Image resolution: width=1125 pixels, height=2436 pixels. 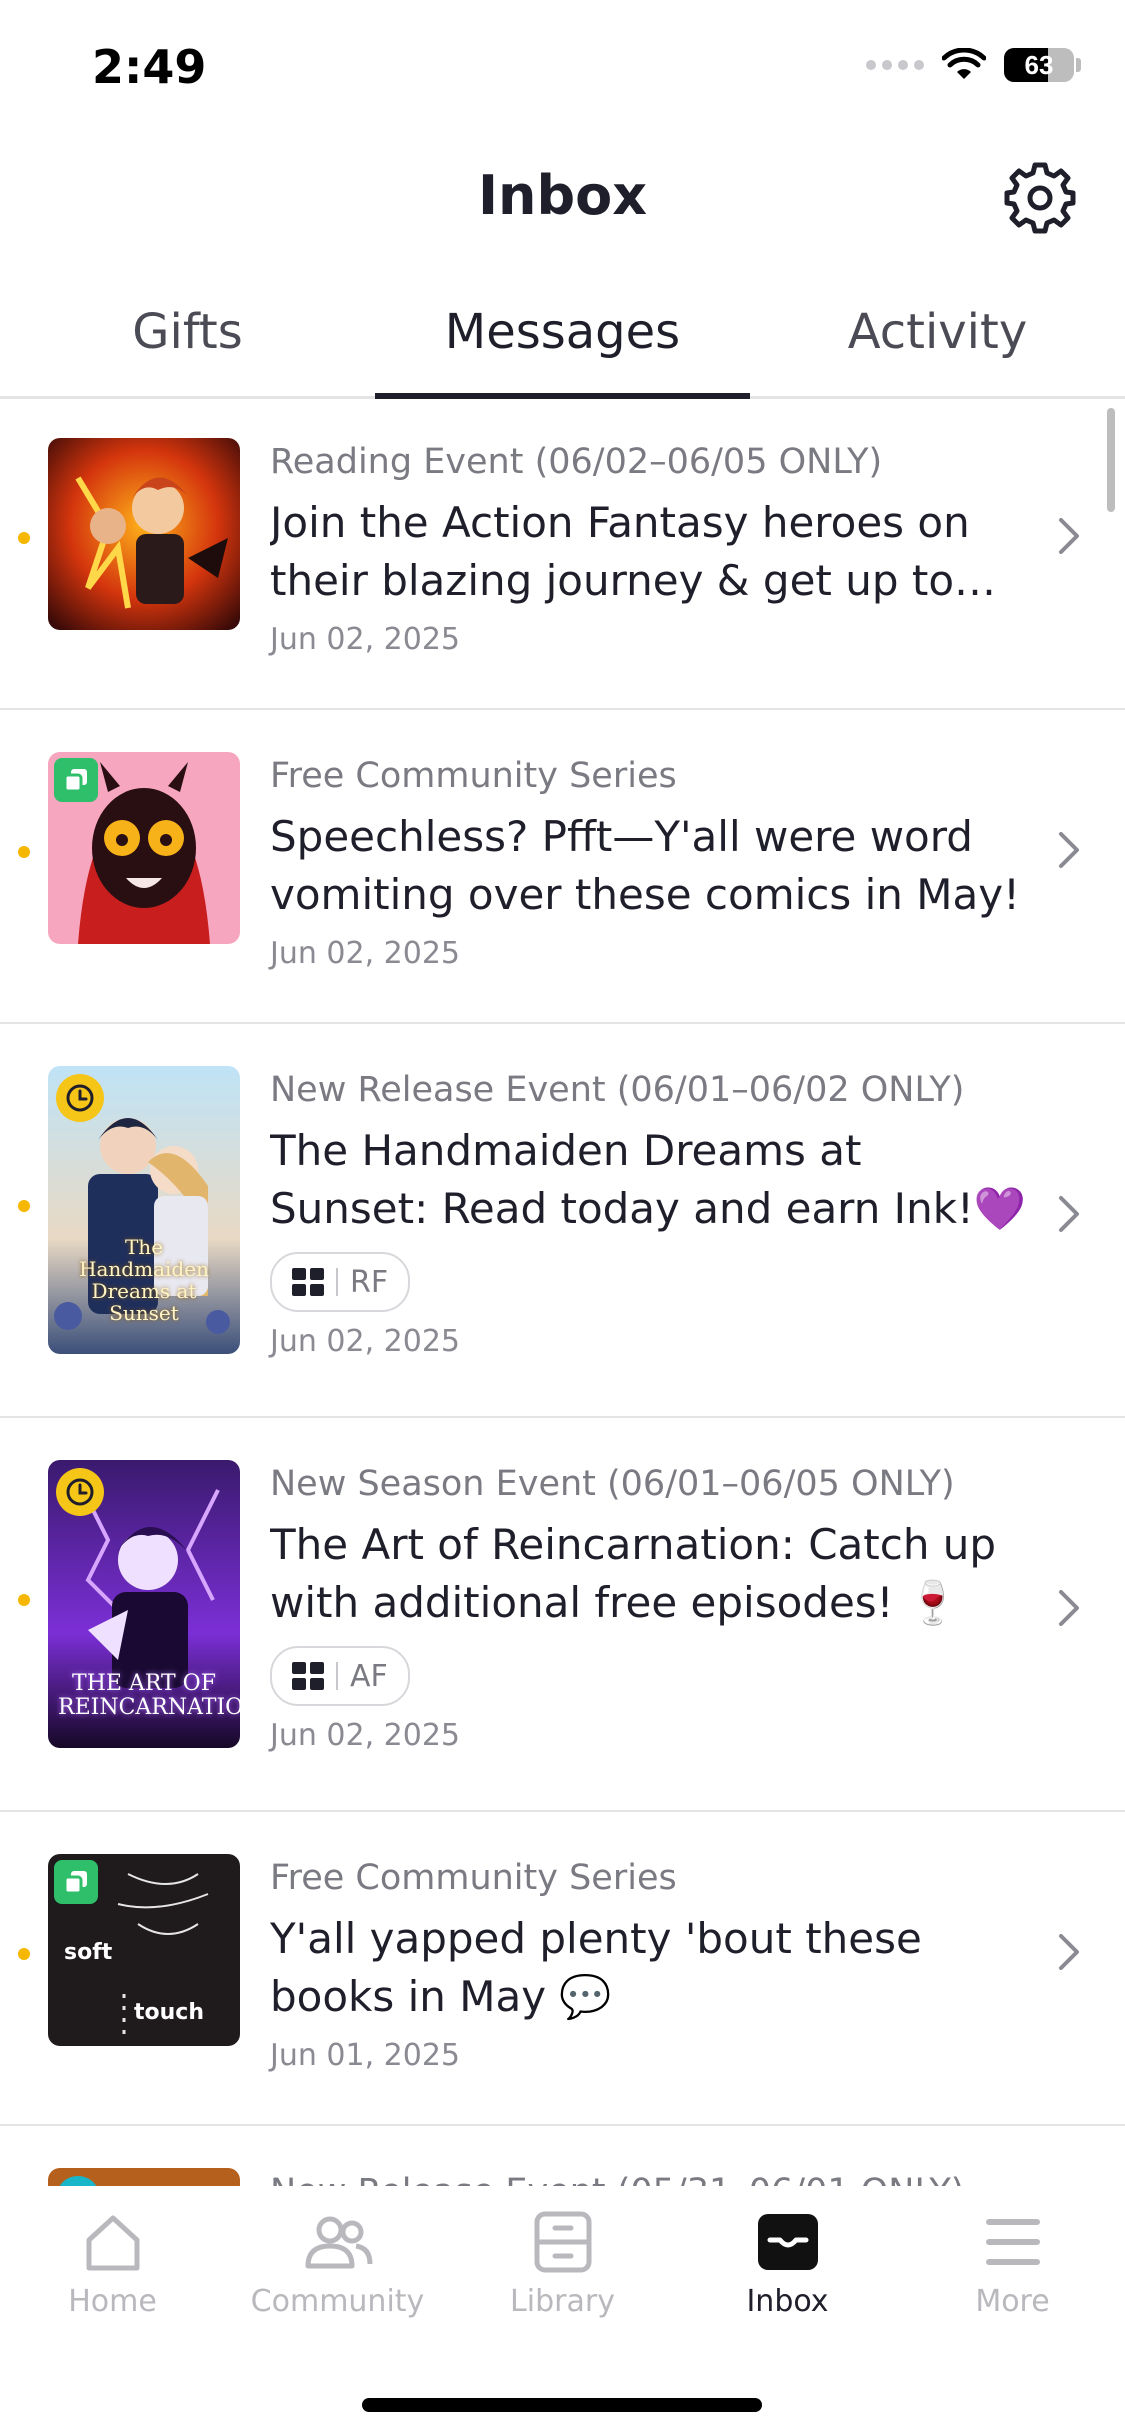 What do you see at coordinates (169, 2012) in the screenshot?
I see `cover-title-touch: touch` at bounding box center [169, 2012].